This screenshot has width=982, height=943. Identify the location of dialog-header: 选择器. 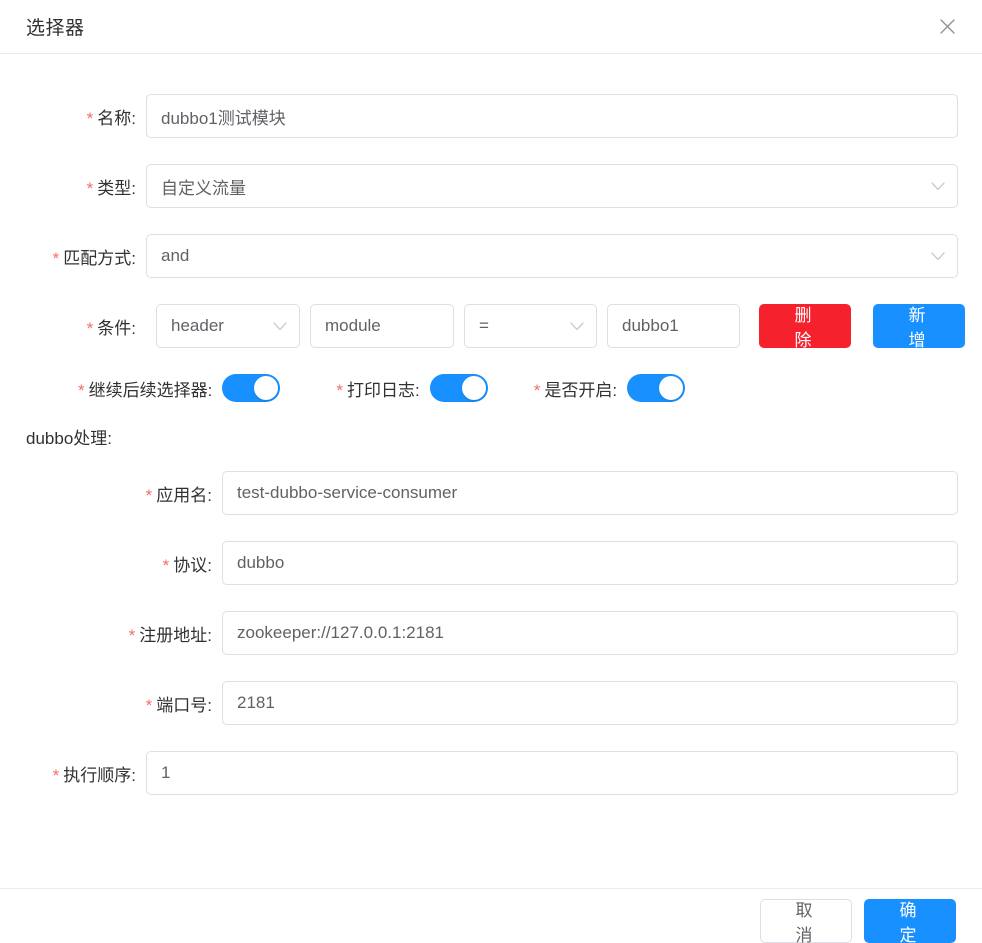
(491, 27).